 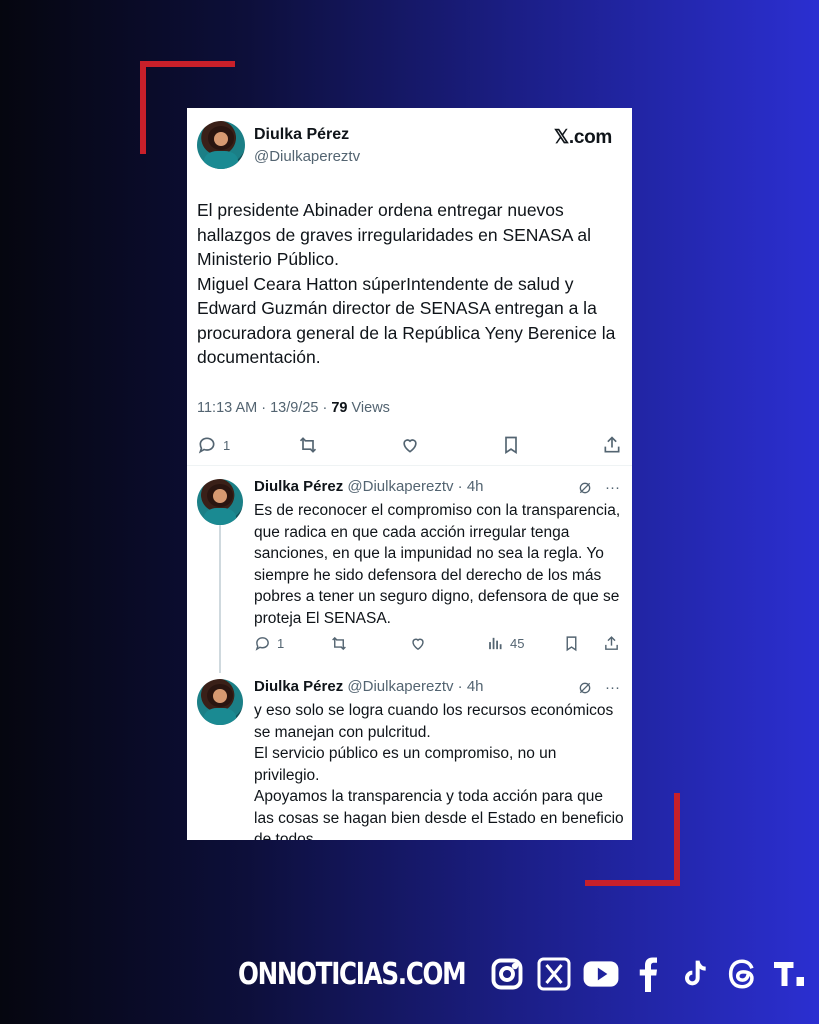 What do you see at coordinates (187, 64) in the screenshot?
I see `red-bracket-top-left-horizontal` at bounding box center [187, 64].